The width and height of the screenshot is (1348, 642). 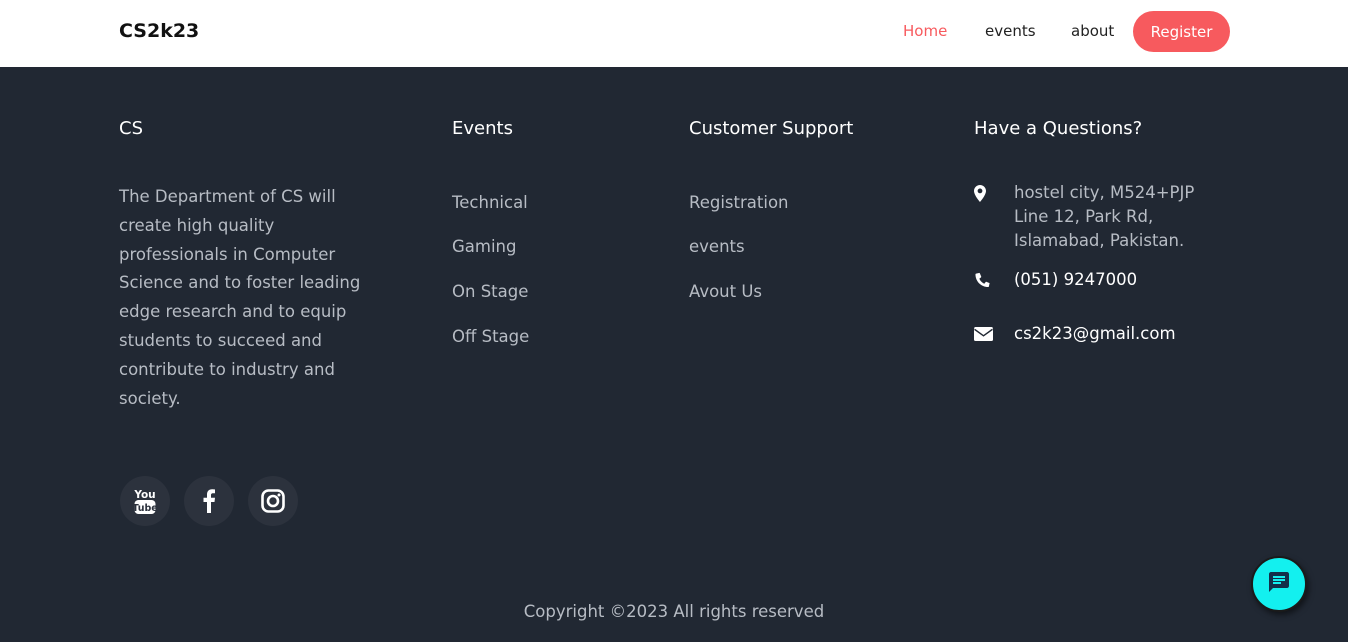 What do you see at coordinates (490, 291) in the screenshot?
I see `footer-link-on-stage: On Stage` at bounding box center [490, 291].